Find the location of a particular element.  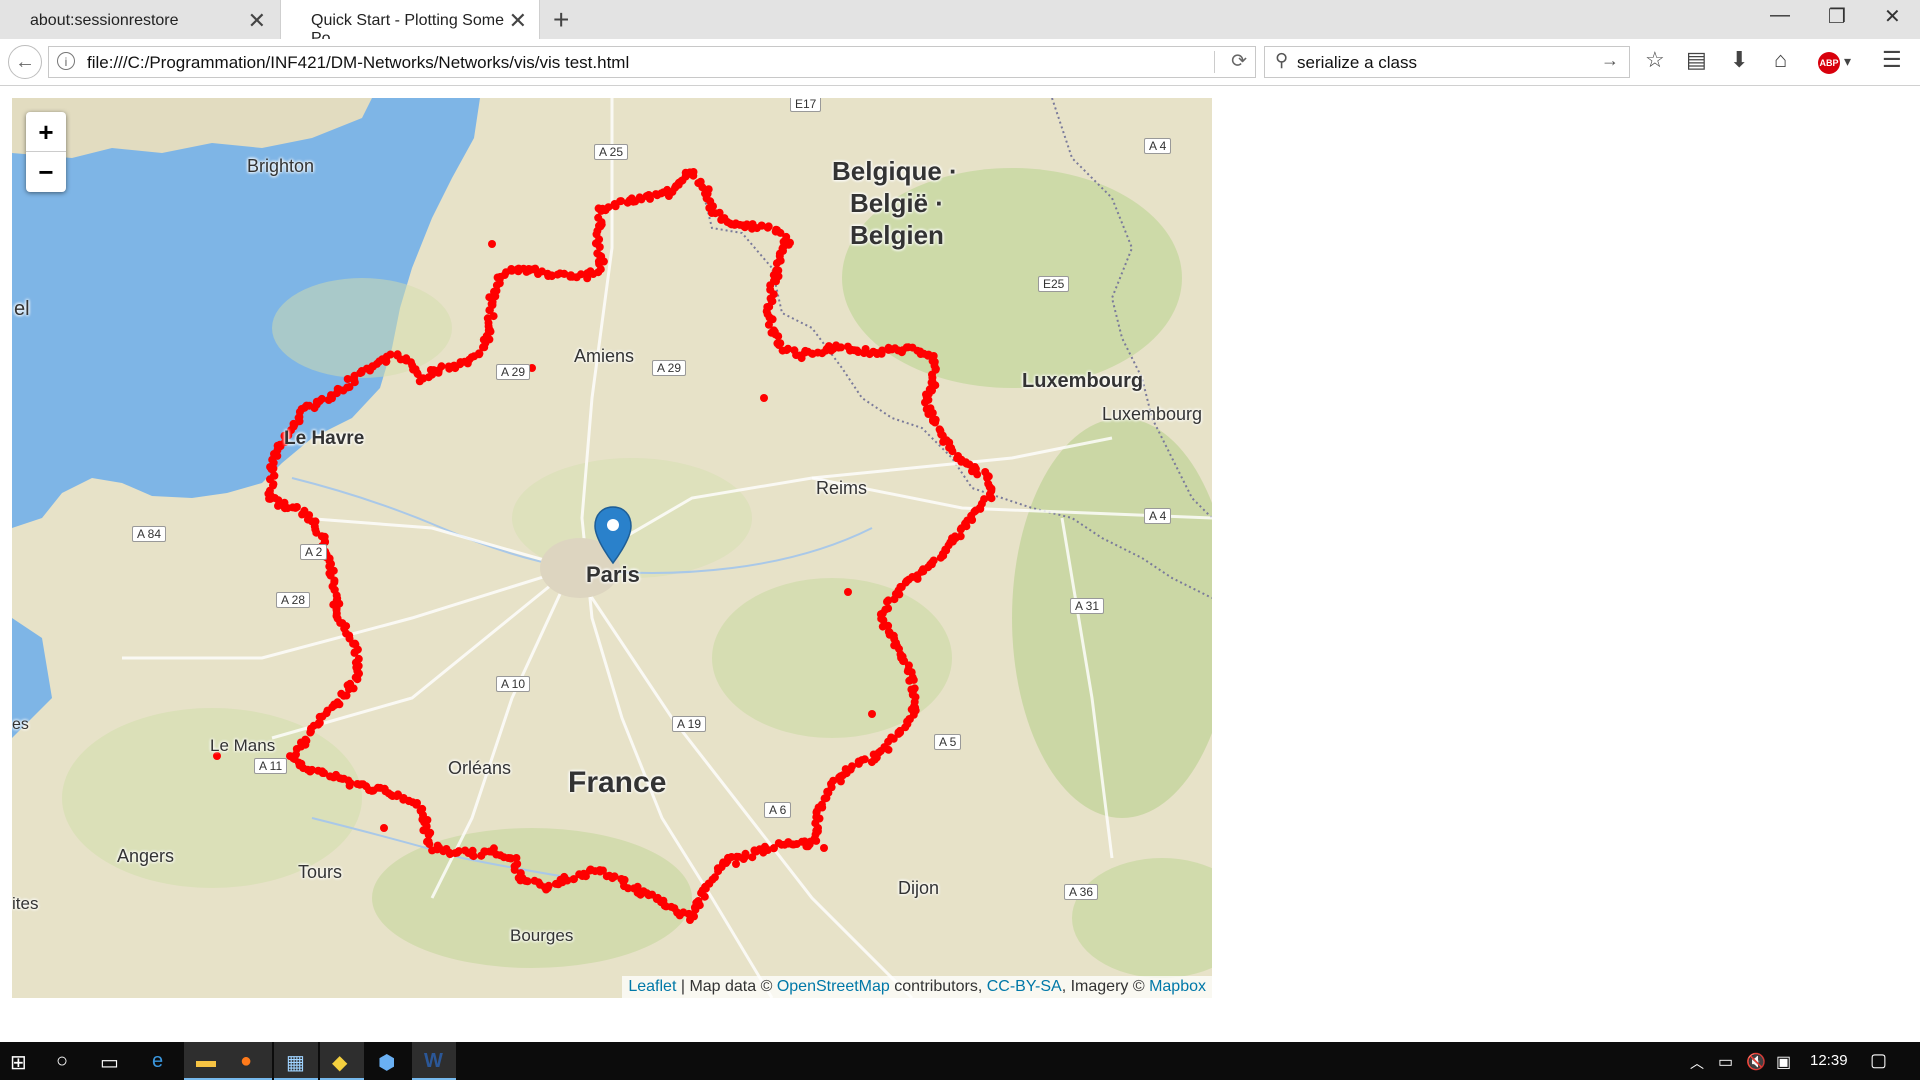

image-icon: ▦ is located at coordinates (295, 1063).